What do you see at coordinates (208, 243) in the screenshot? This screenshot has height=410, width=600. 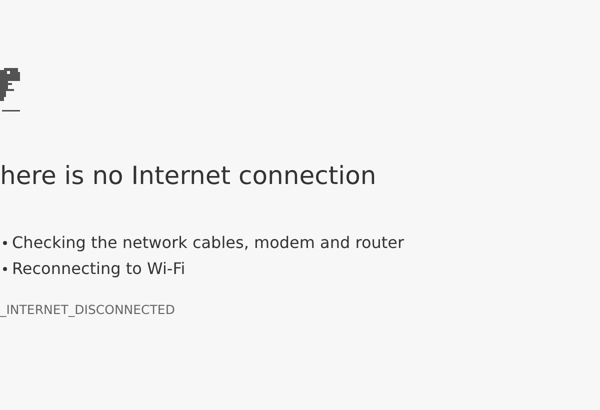 I see `suggestion-text: Checking the network cables, modem and router` at bounding box center [208, 243].